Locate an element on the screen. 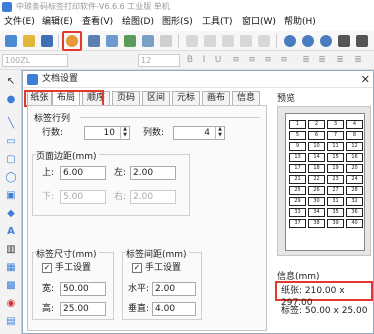  polygon-tool-icon: ◆ is located at coordinates (11, 214).